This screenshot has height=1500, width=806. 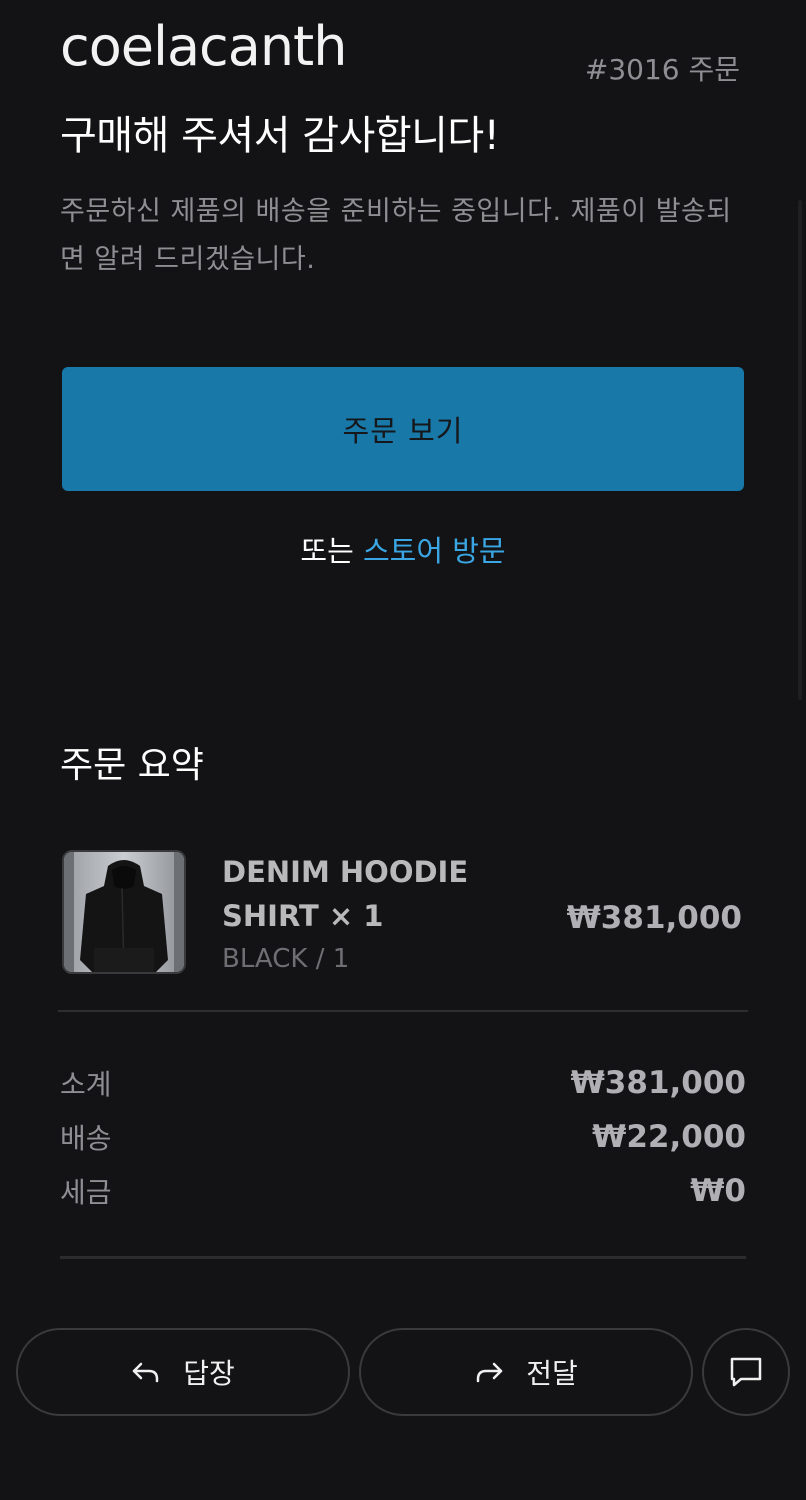 I want to click on chat-button, so click(x=746, y=1372).